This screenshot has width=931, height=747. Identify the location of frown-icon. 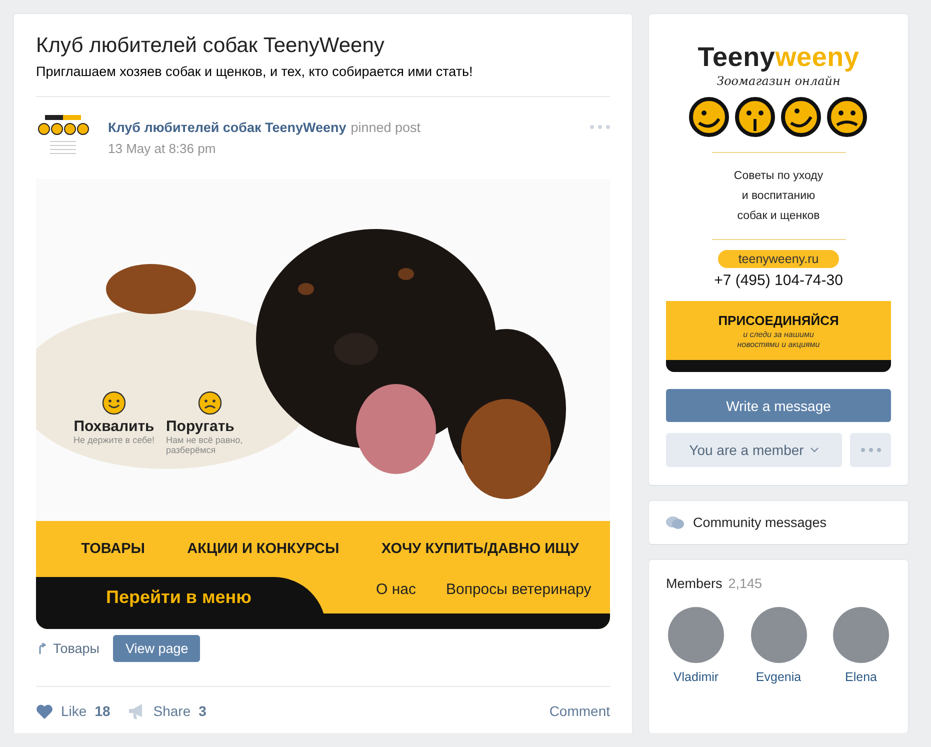
(210, 403).